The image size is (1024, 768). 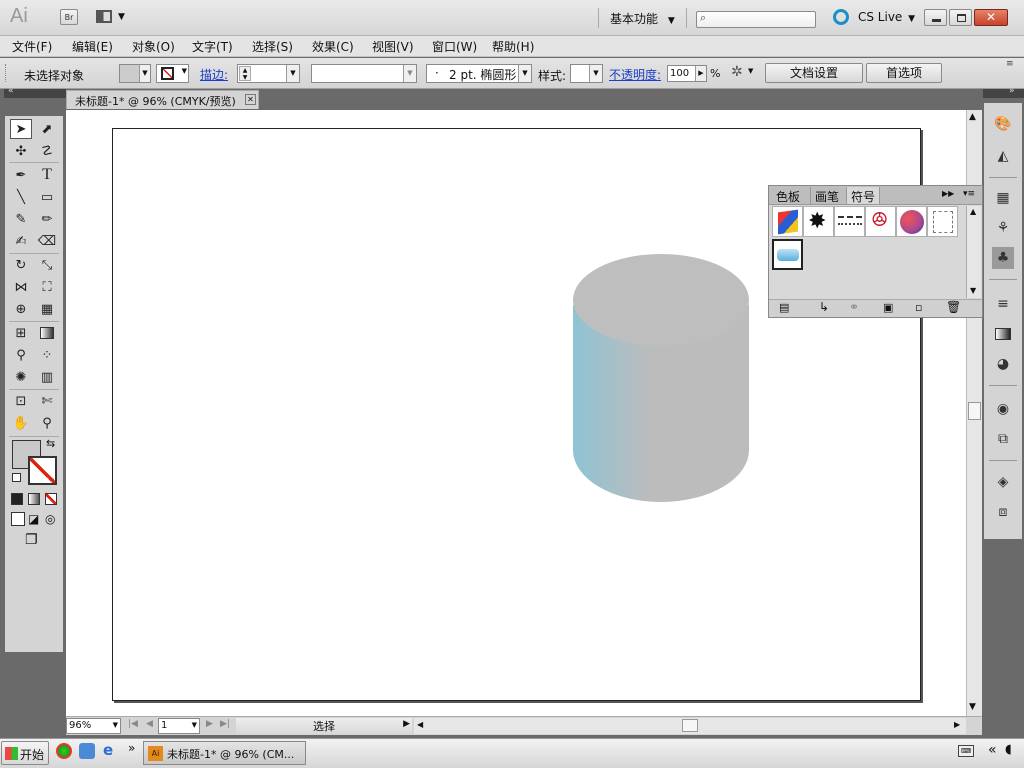 I want to click on horizontal-scrollbar: ◀ ▶, so click(x=690, y=726).